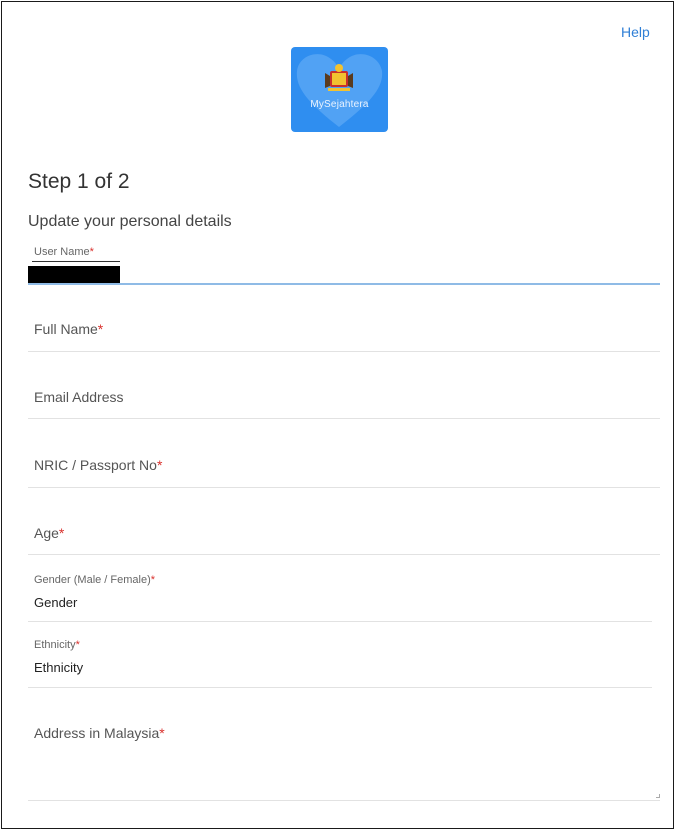 This screenshot has height=831, width=675. Describe the element at coordinates (64, 252) in the screenshot. I see `username-label: User Name*` at that location.